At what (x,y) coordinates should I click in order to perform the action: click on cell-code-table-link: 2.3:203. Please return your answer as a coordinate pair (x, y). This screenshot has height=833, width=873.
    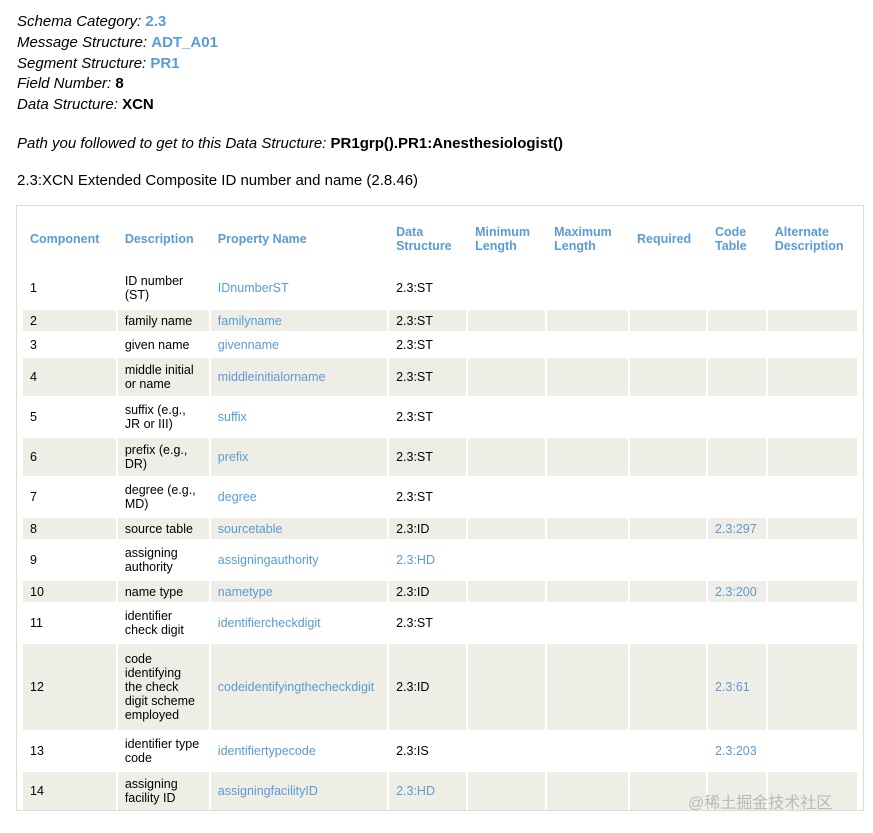
    Looking at the image, I should click on (736, 751).